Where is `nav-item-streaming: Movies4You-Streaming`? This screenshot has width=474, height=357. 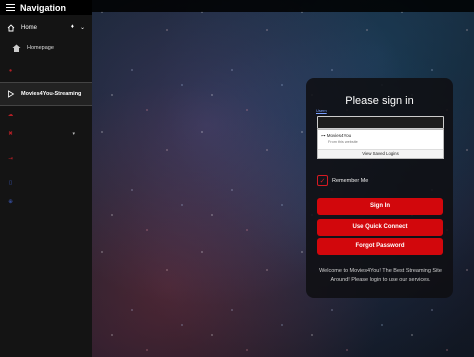
nav-item-streaming: Movies4You-Streaming is located at coordinates (46, 94).